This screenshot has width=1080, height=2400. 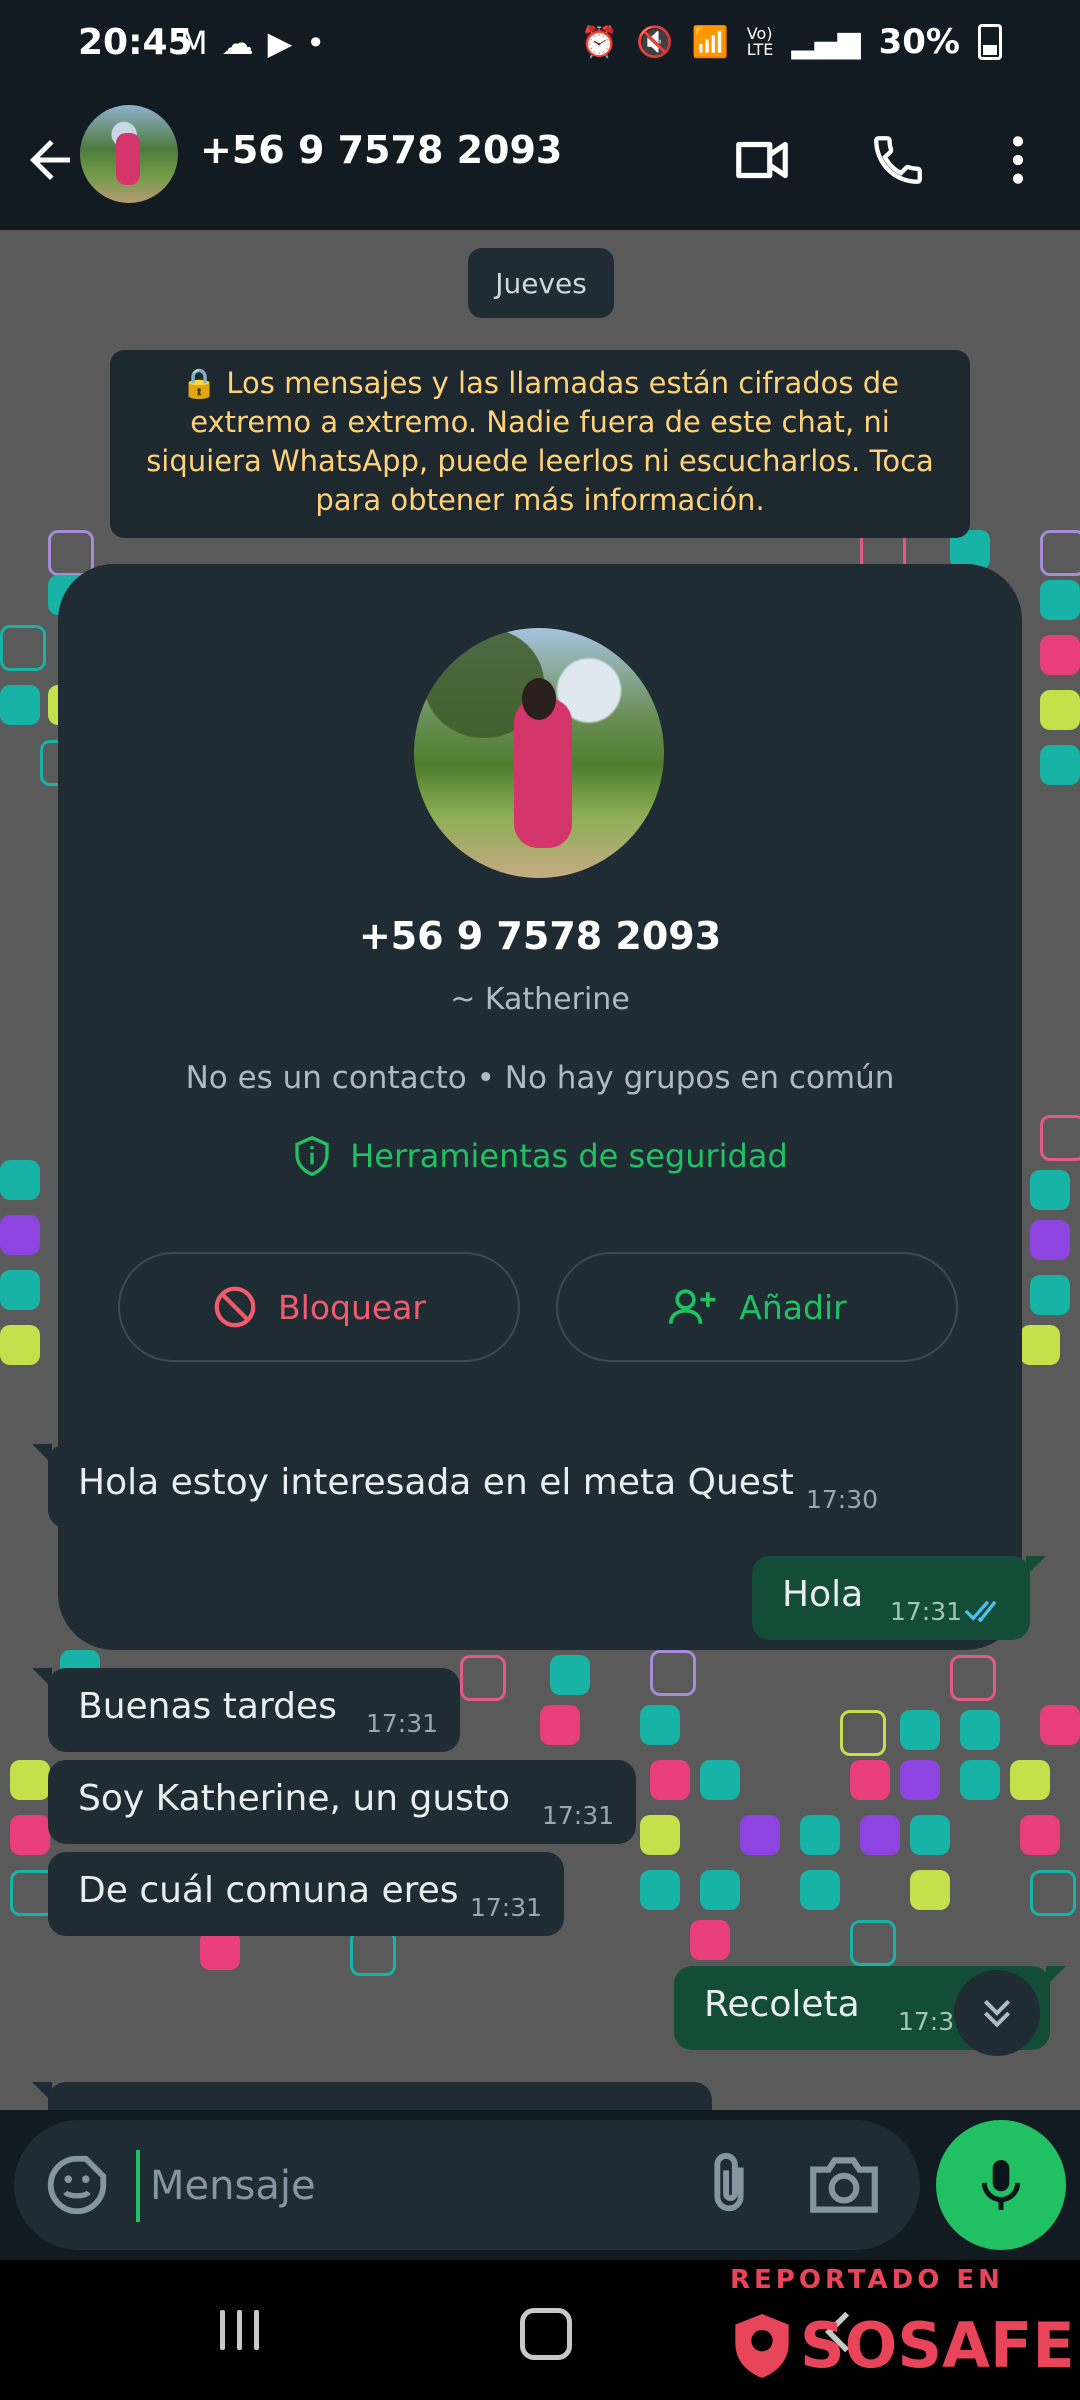 I want to click on contact-title: +56 9 7578 2093, so click(x=381, y=150).